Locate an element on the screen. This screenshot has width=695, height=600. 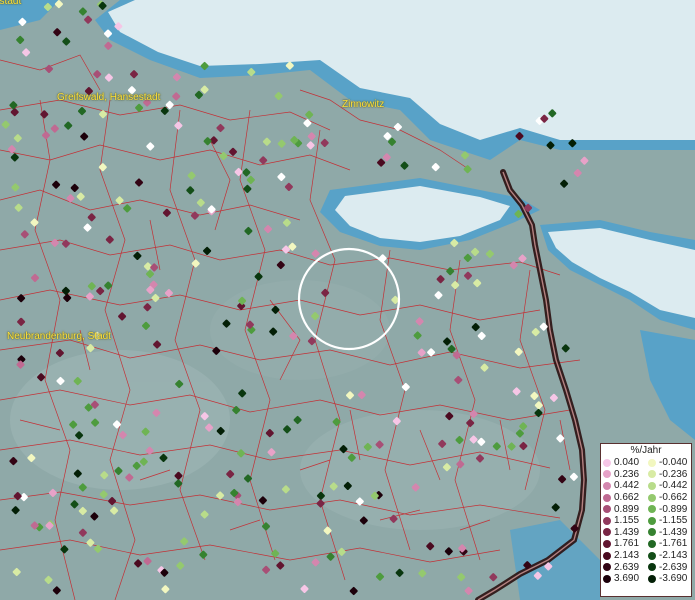
legend-row: 0.442 -0.442 is located at coordinates (646, 486).